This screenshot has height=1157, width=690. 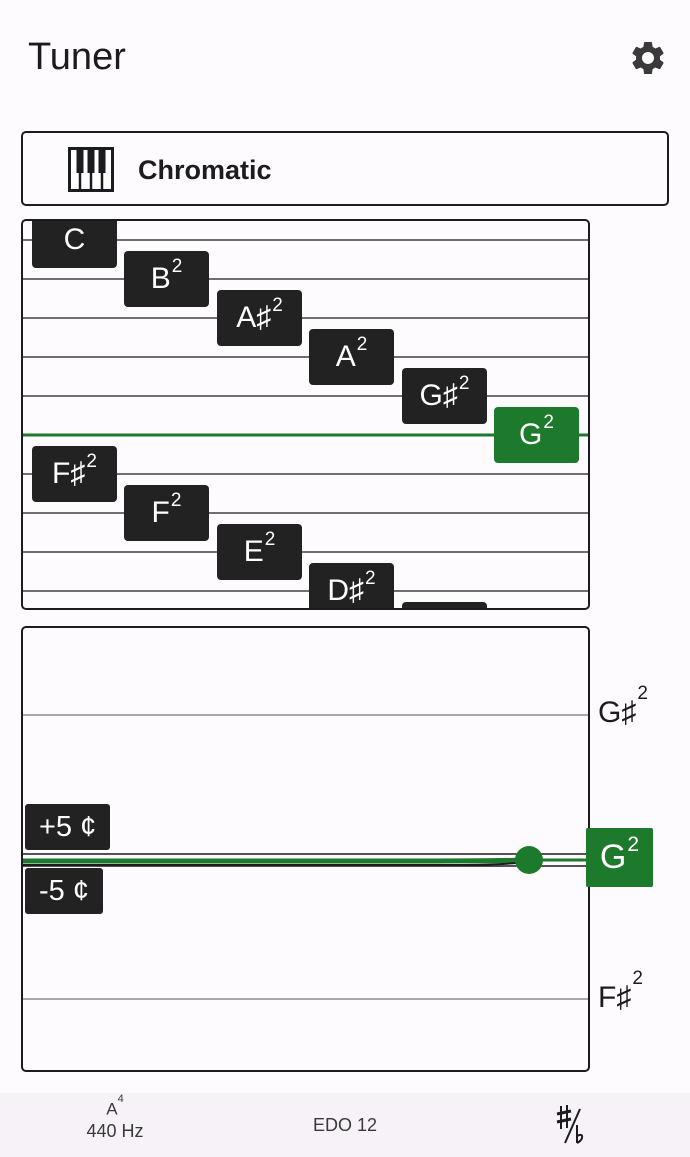 What do you see at coordinates (259, 552) in the screenshot?
I see `note-chip: E2` at bounding box center [259, 552].